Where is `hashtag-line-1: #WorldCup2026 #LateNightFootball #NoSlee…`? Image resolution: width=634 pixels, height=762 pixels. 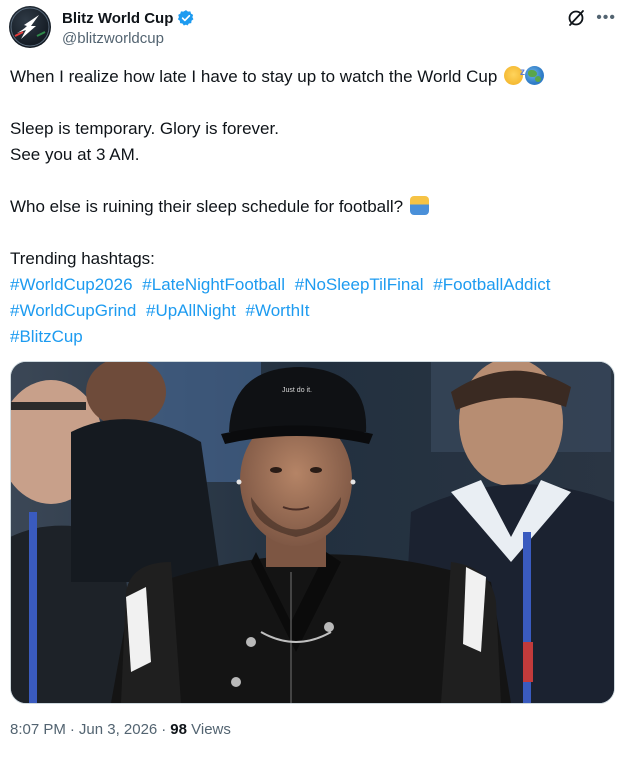 hashtag-line-1: #WorldCup2026 #LateNightFootball #NoSlee… is located at coordinates (317, 285).